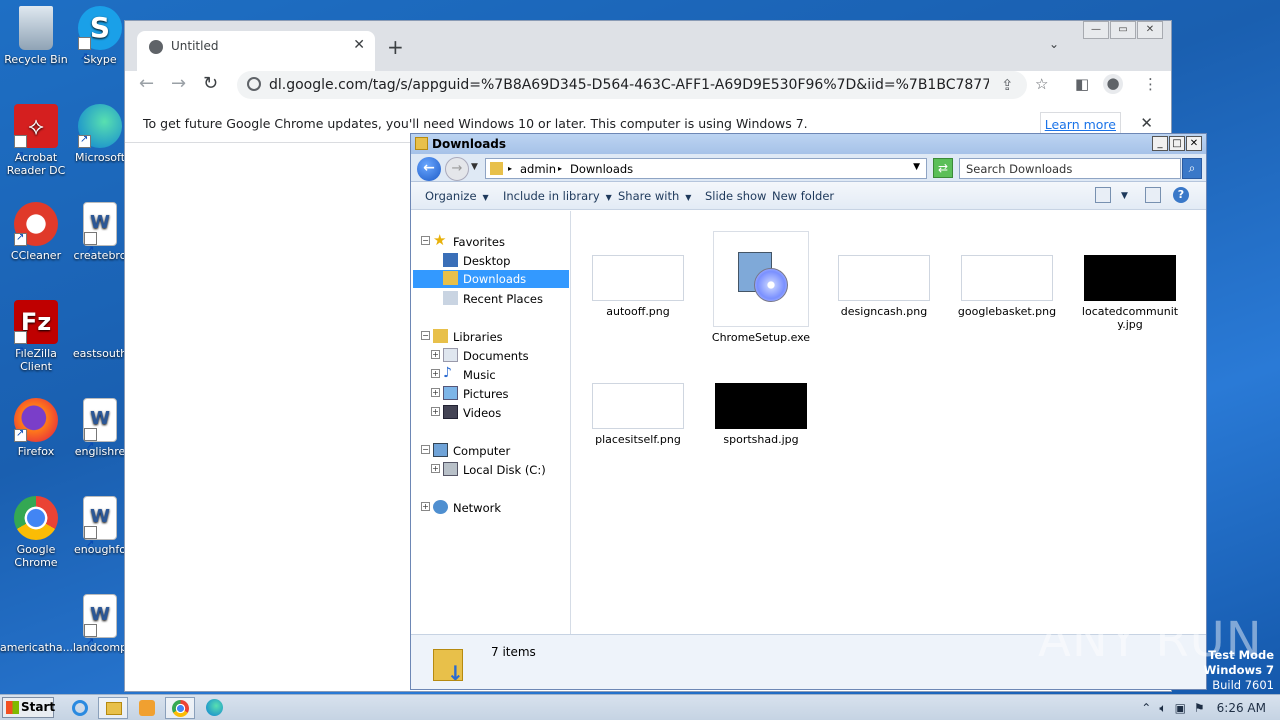 The width and height of the screenshot is (1280, 720). What do you see at coordinates (601, 169) in the screenshot?
I see `breadcrumb-downloads: Downloads` at bounding box center [601, 169].